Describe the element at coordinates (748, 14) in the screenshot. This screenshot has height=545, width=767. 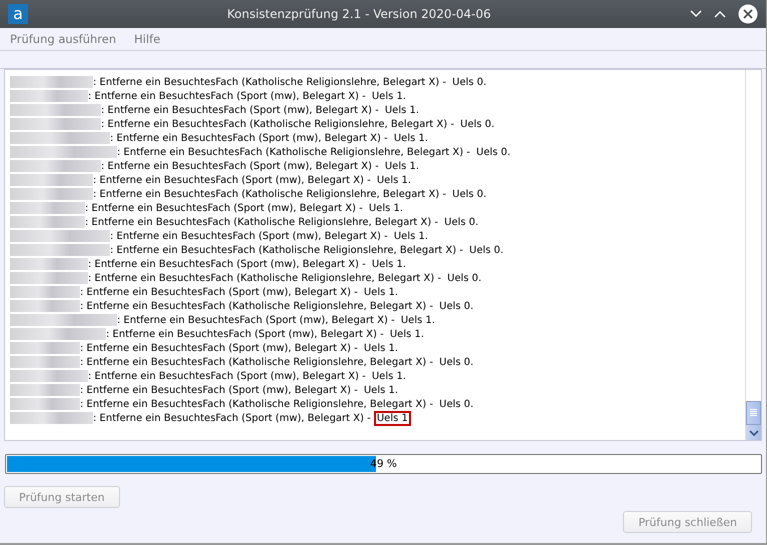
I see `close-icon` at that location.